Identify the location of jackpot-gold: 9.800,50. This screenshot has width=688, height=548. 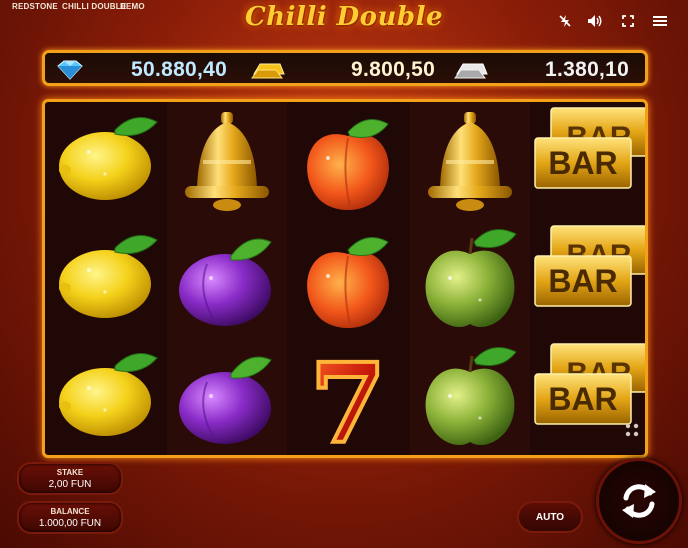
(393, 70).